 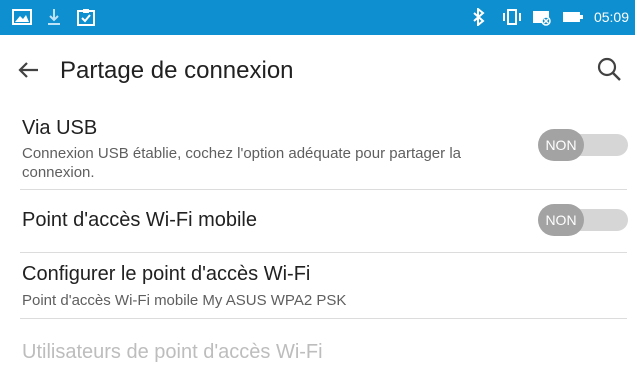 What do you see at coordinates (86, 17) in the screenshot?
I see `clipboard-check-icon` at bounding box center [86, 17].